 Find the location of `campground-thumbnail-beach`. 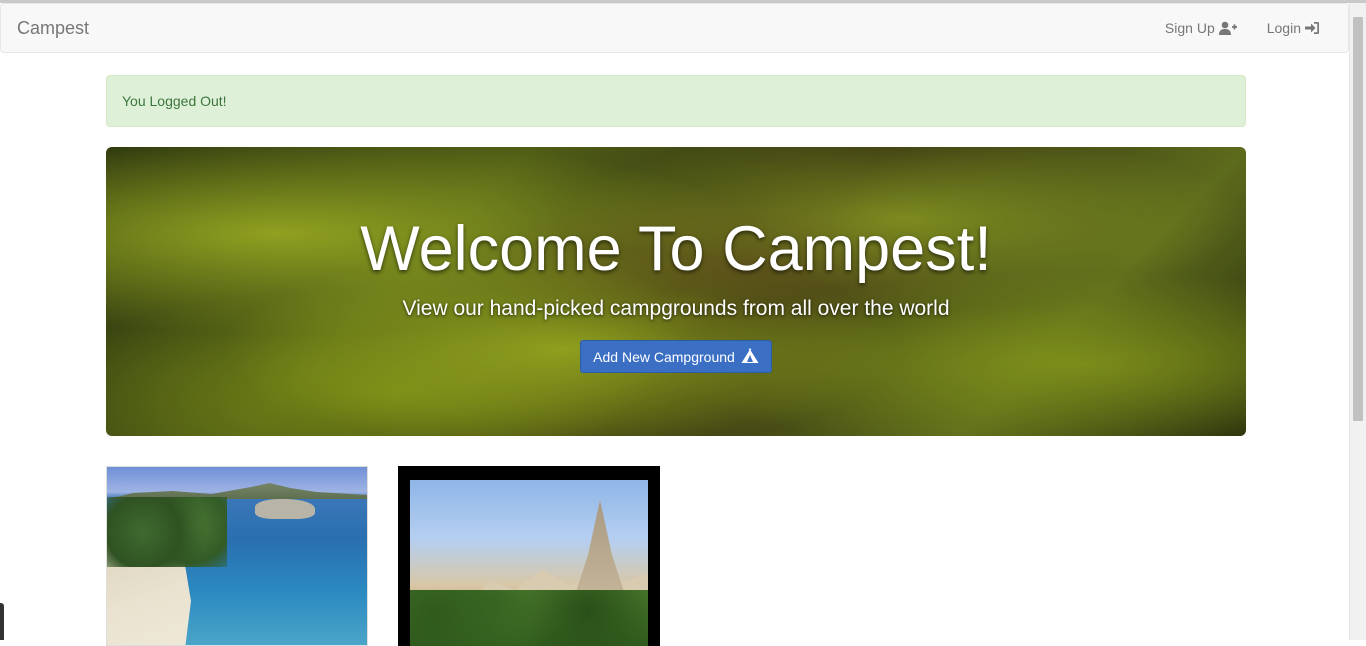

campground-thumbnail-beach is located at coordinates (237, 556).